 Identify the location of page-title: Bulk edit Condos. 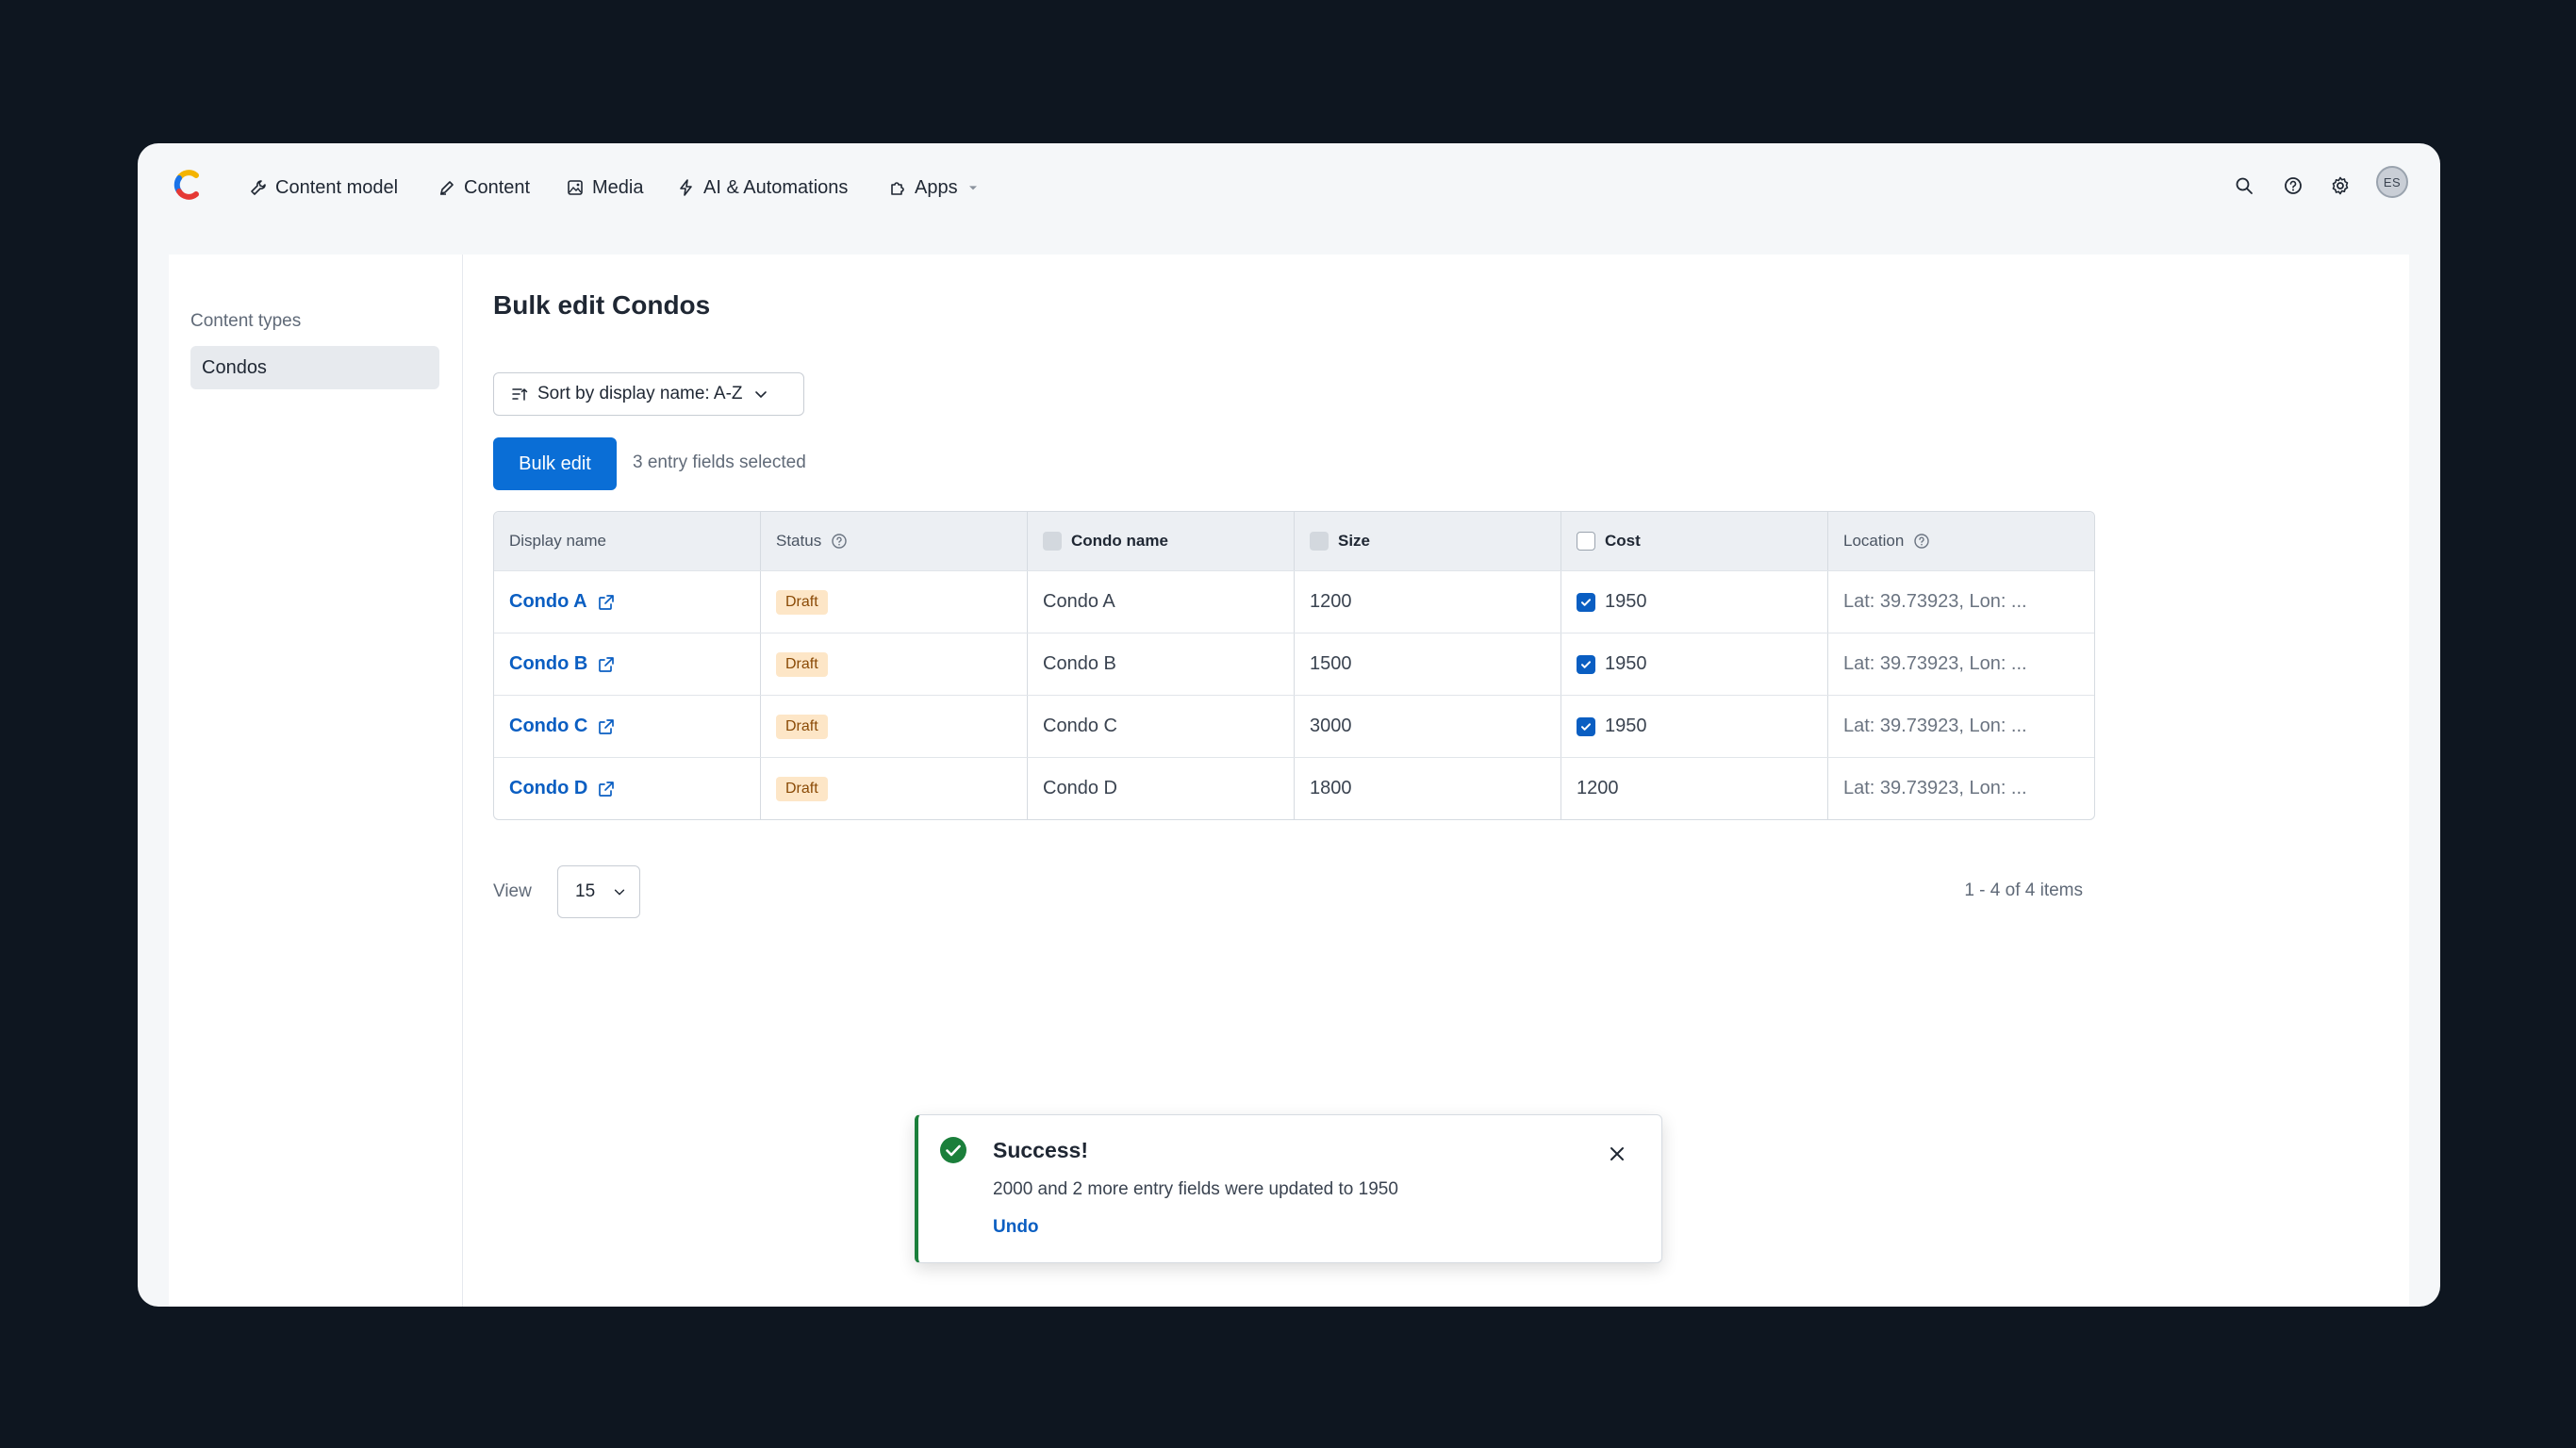
(602, 305).